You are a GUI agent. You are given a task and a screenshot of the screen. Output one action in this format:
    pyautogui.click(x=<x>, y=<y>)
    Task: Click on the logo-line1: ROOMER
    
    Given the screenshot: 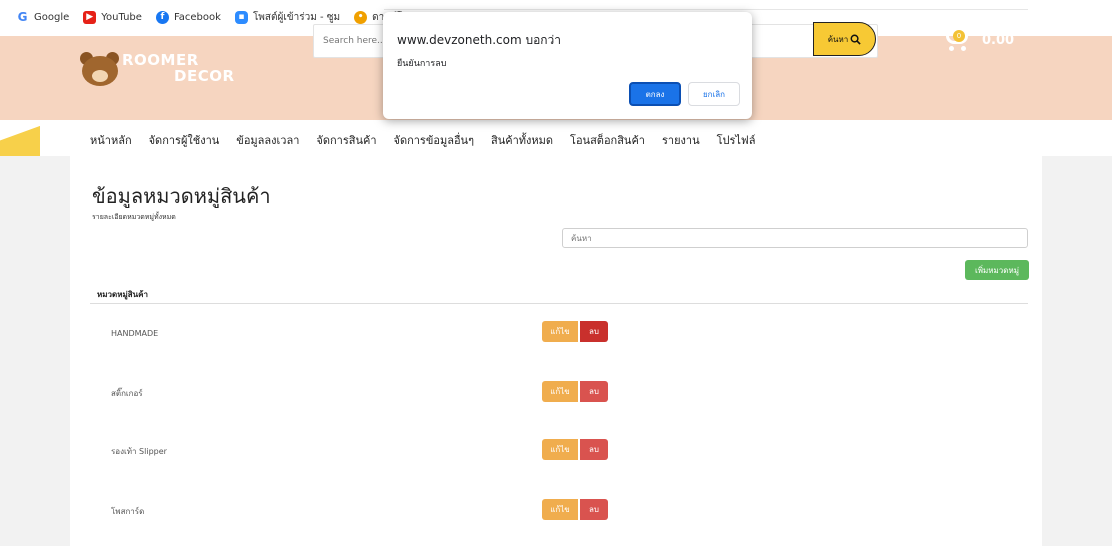 What is the action you would take?
    pyautogui.click(x=160, y=60)
    